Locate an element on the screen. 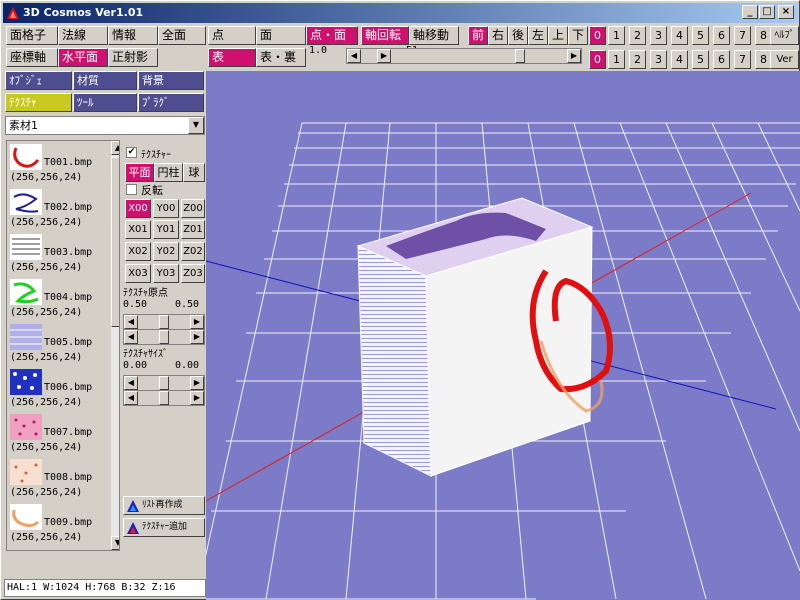 Image resolution: width=800 pixels, height=600 pixels. axis-z01-button: Z01 is located at coordinates (193, 229).